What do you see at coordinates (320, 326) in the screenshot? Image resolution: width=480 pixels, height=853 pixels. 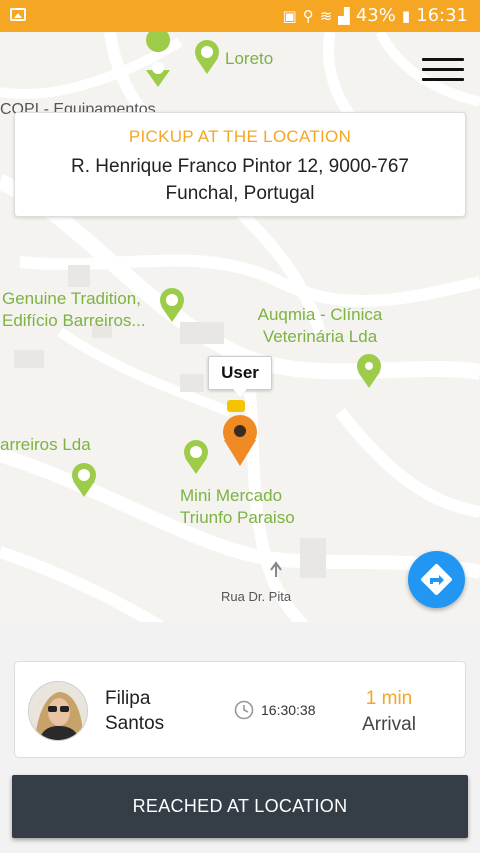 I see `poi-auqmia: Auqmia - Clínica Veterinária Lda` at bounding box center [320, 326].